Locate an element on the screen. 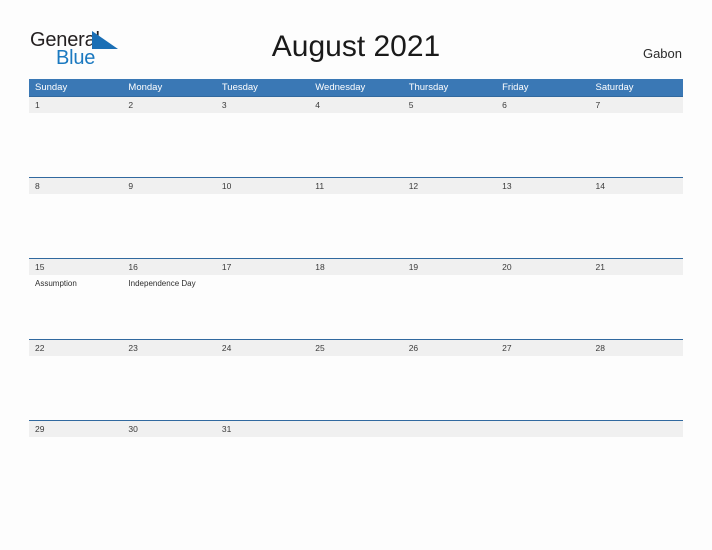 The image size is (712, 550). day-number: 15 is located at coordinates (75, 267).